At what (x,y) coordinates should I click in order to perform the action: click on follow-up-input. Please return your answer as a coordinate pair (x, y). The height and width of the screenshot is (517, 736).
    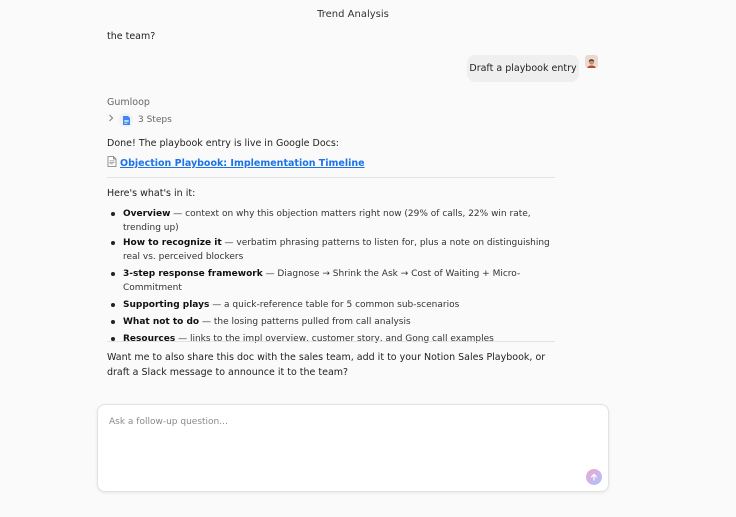
    Looking at the image, I should click on (344, 437).